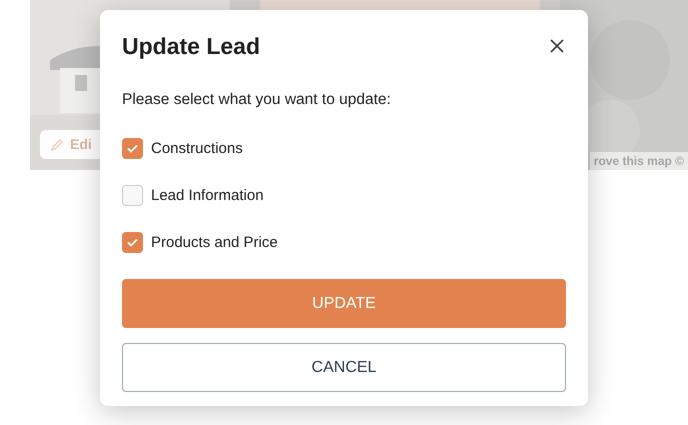  Describe the element at coordinates (214, 243) in the screenshot. I see `option-label: Products and Price` at that location.